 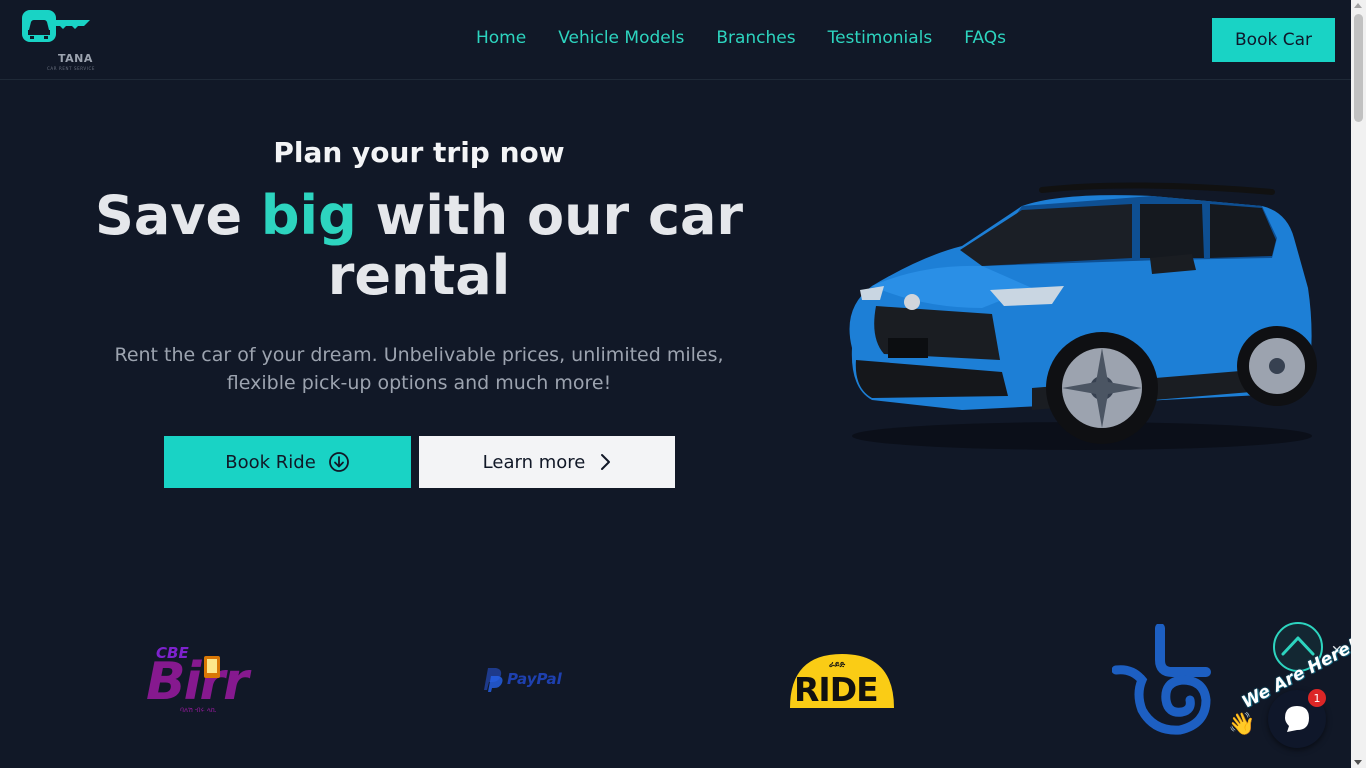 I want to click on nav-branches: Branches, so click(x=755, y=38).